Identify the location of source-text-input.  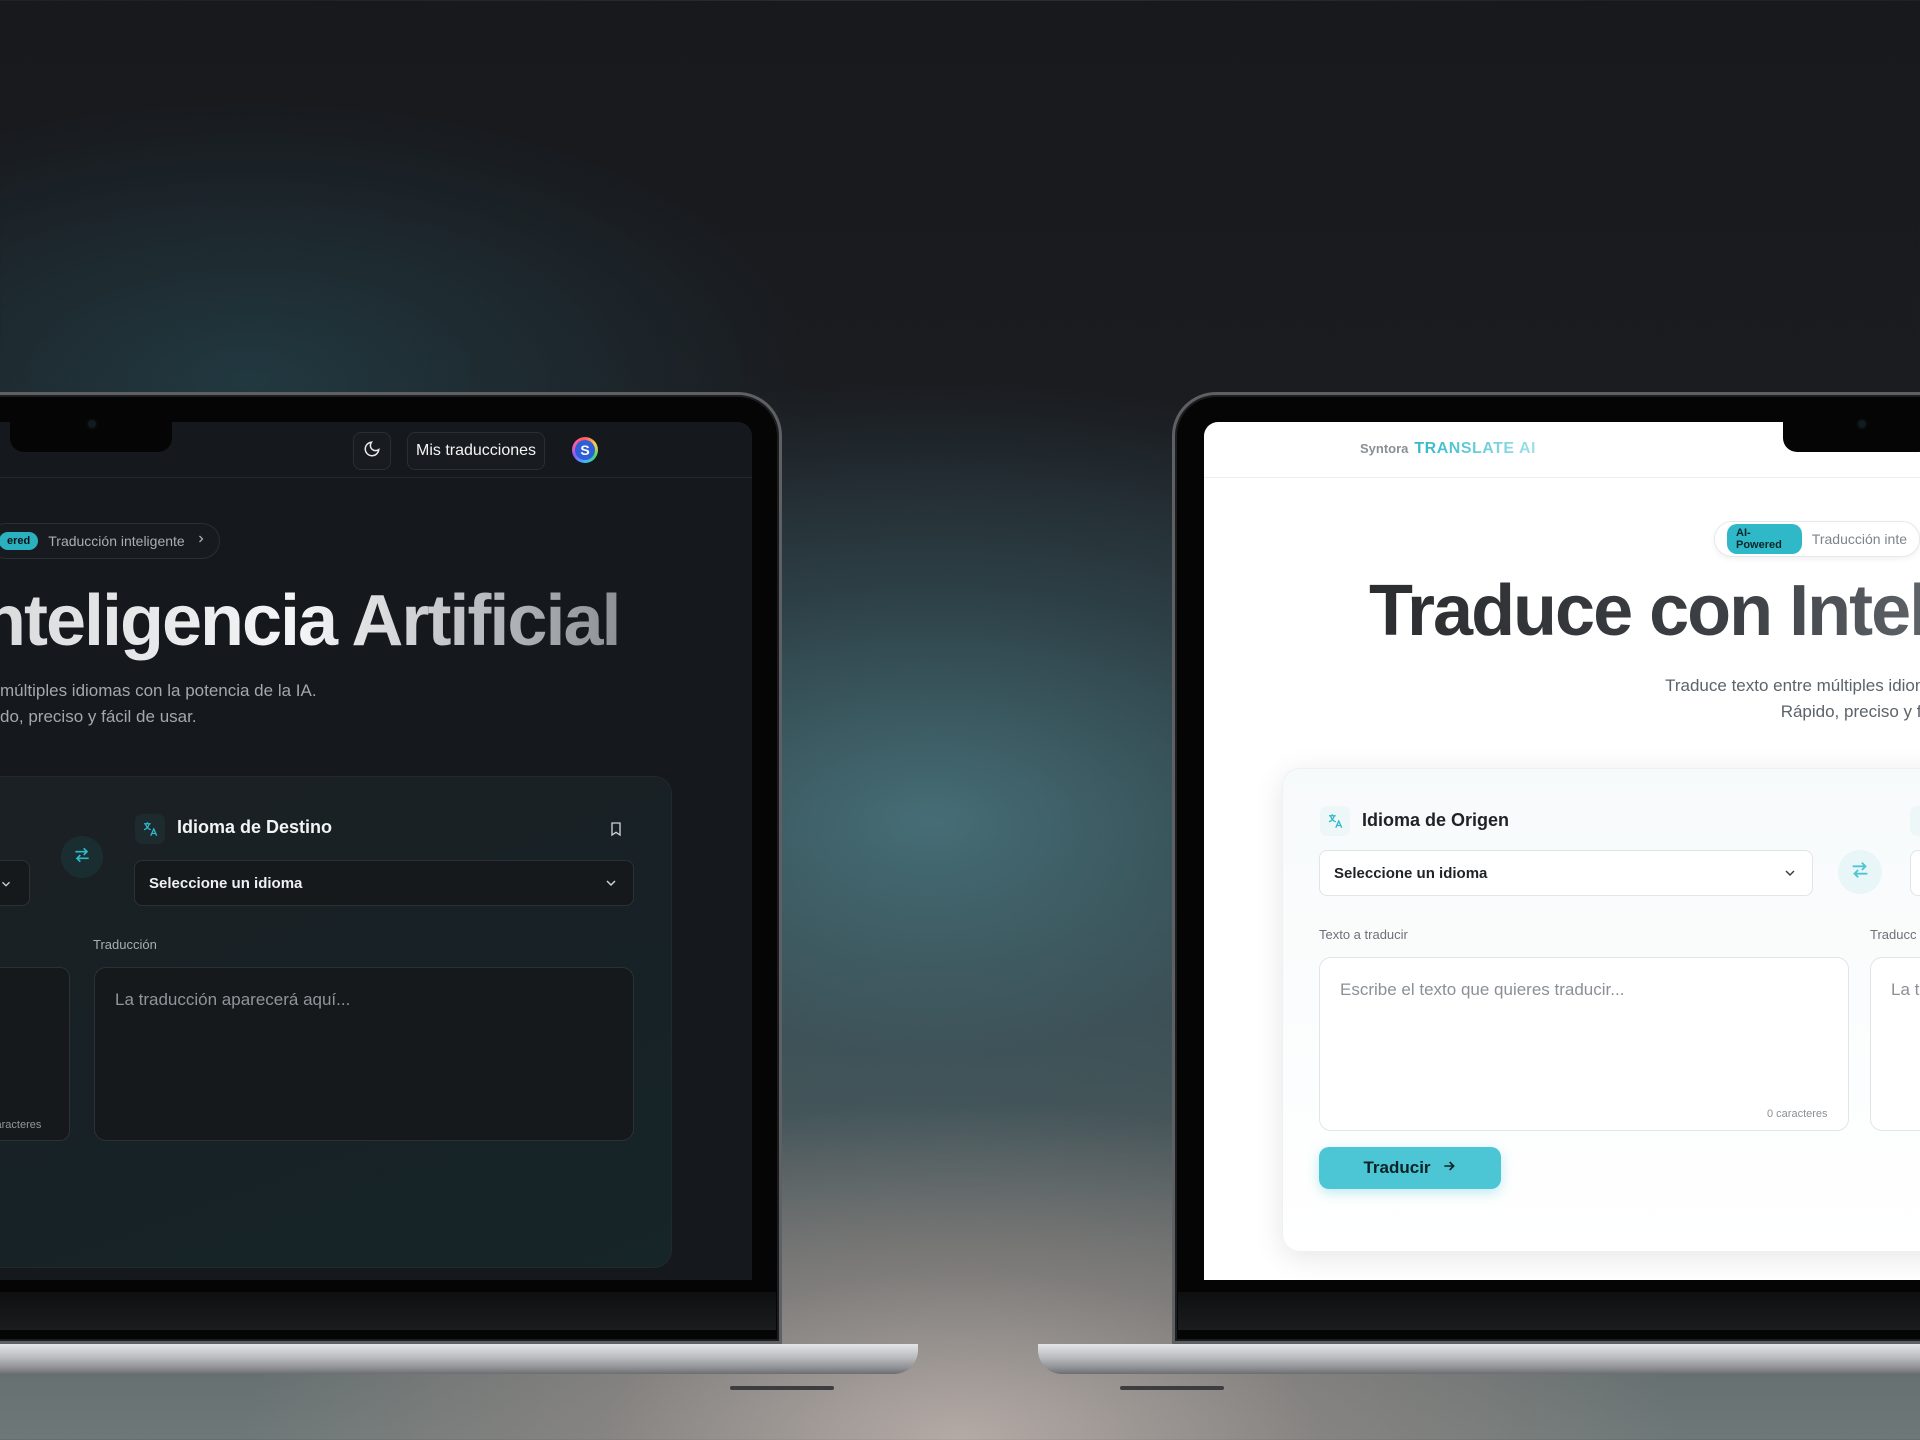
(35, 1054).